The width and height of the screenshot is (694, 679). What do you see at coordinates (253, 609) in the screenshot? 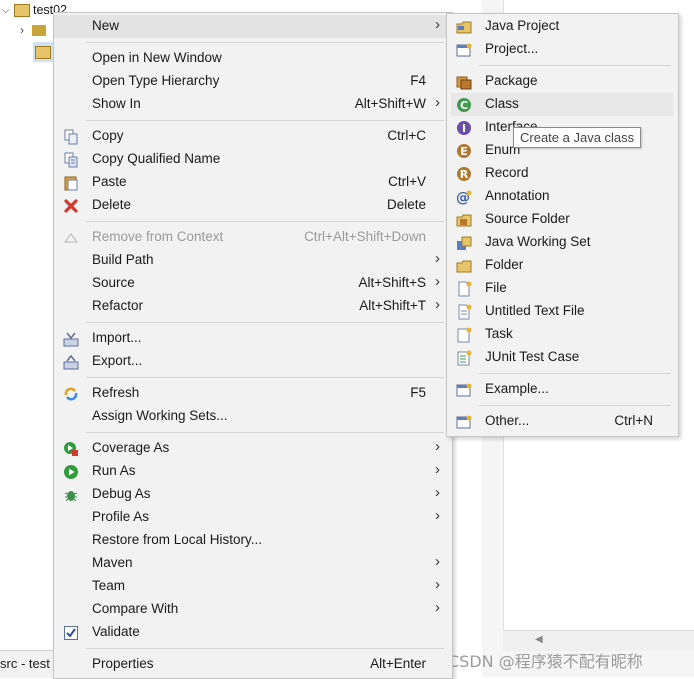
I see `menu-item-compare-with: Compare With ›` at bounding box center [253, 609].